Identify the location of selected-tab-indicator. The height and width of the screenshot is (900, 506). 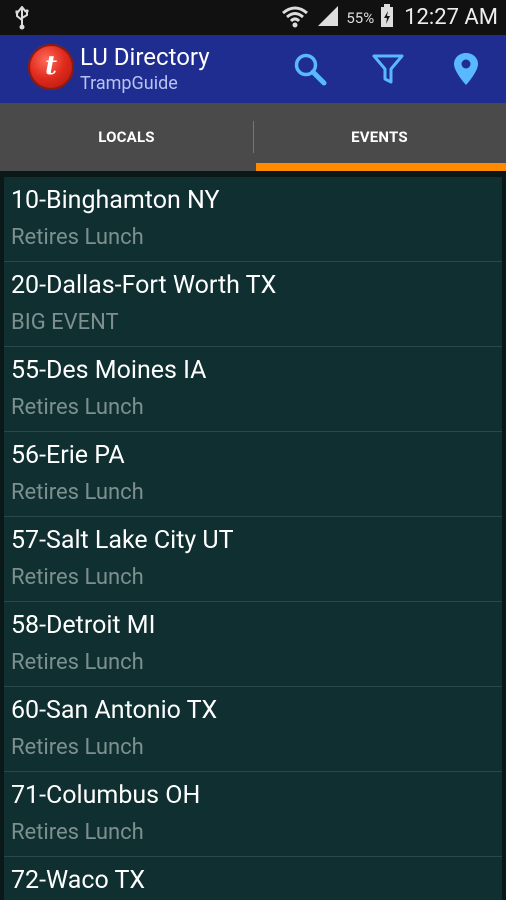
(381, 167).